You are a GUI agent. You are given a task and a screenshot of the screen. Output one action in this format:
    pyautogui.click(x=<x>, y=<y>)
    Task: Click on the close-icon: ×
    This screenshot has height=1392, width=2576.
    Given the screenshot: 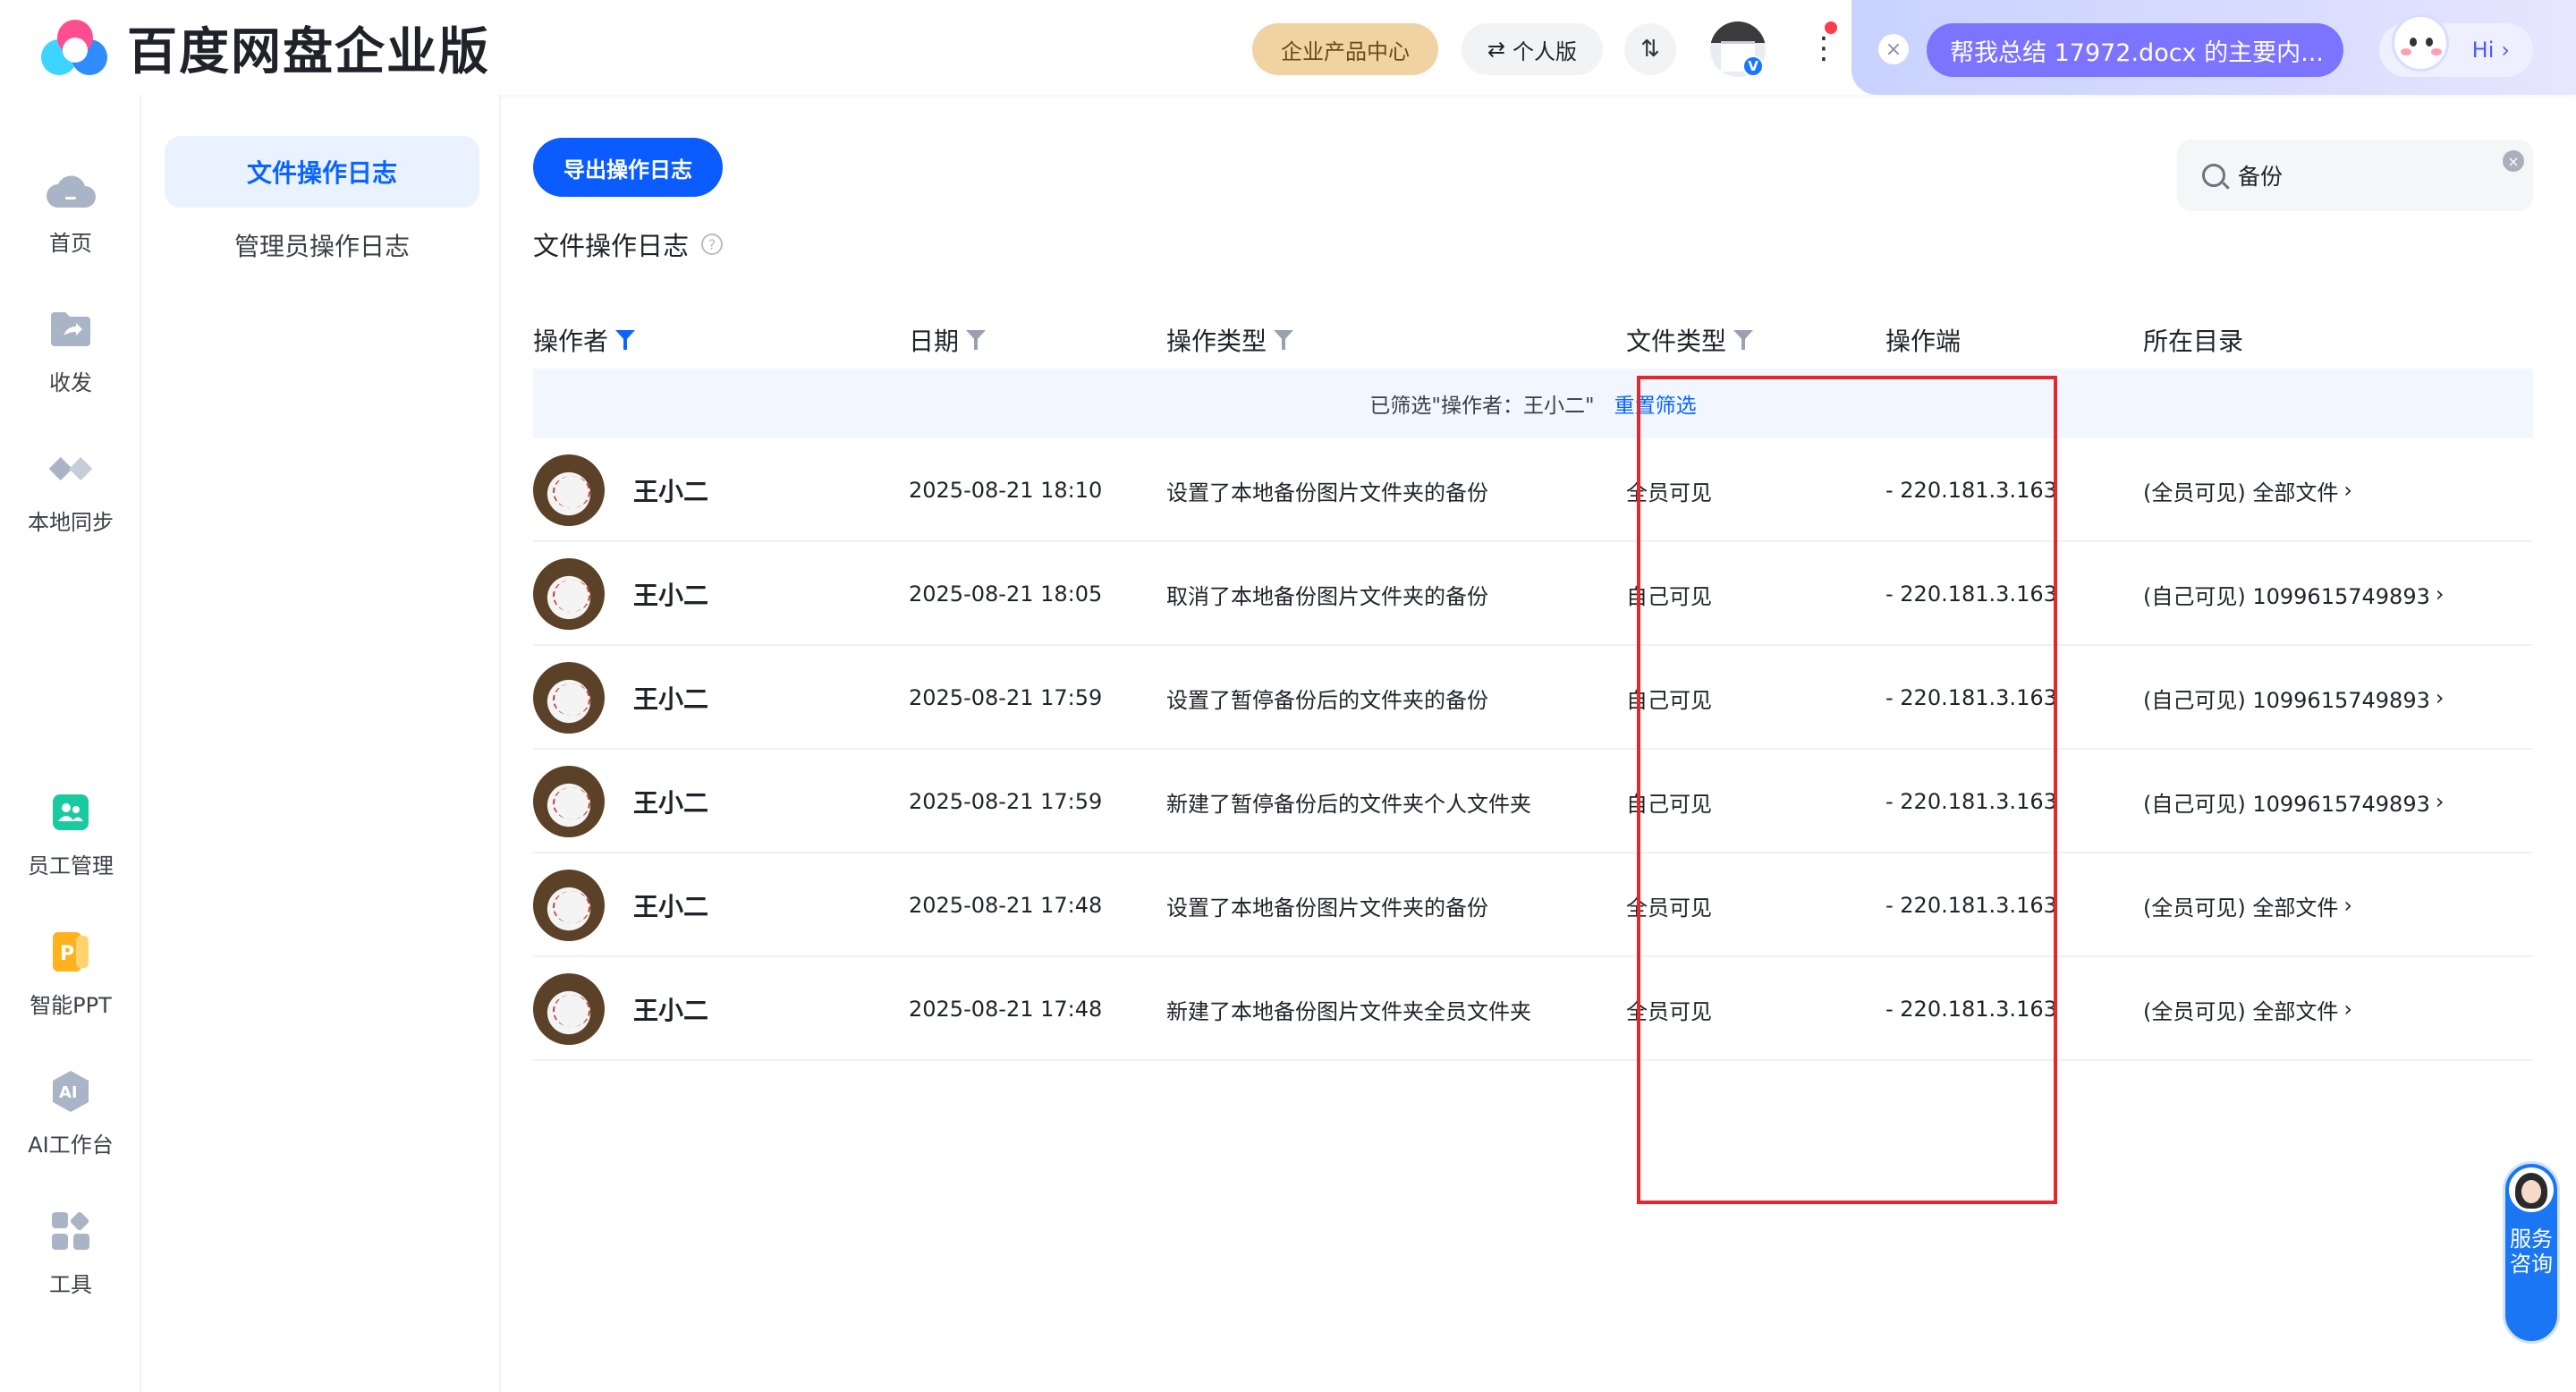 What is the action you would take?
    pyautogui.click(x=1893, y=49)
    